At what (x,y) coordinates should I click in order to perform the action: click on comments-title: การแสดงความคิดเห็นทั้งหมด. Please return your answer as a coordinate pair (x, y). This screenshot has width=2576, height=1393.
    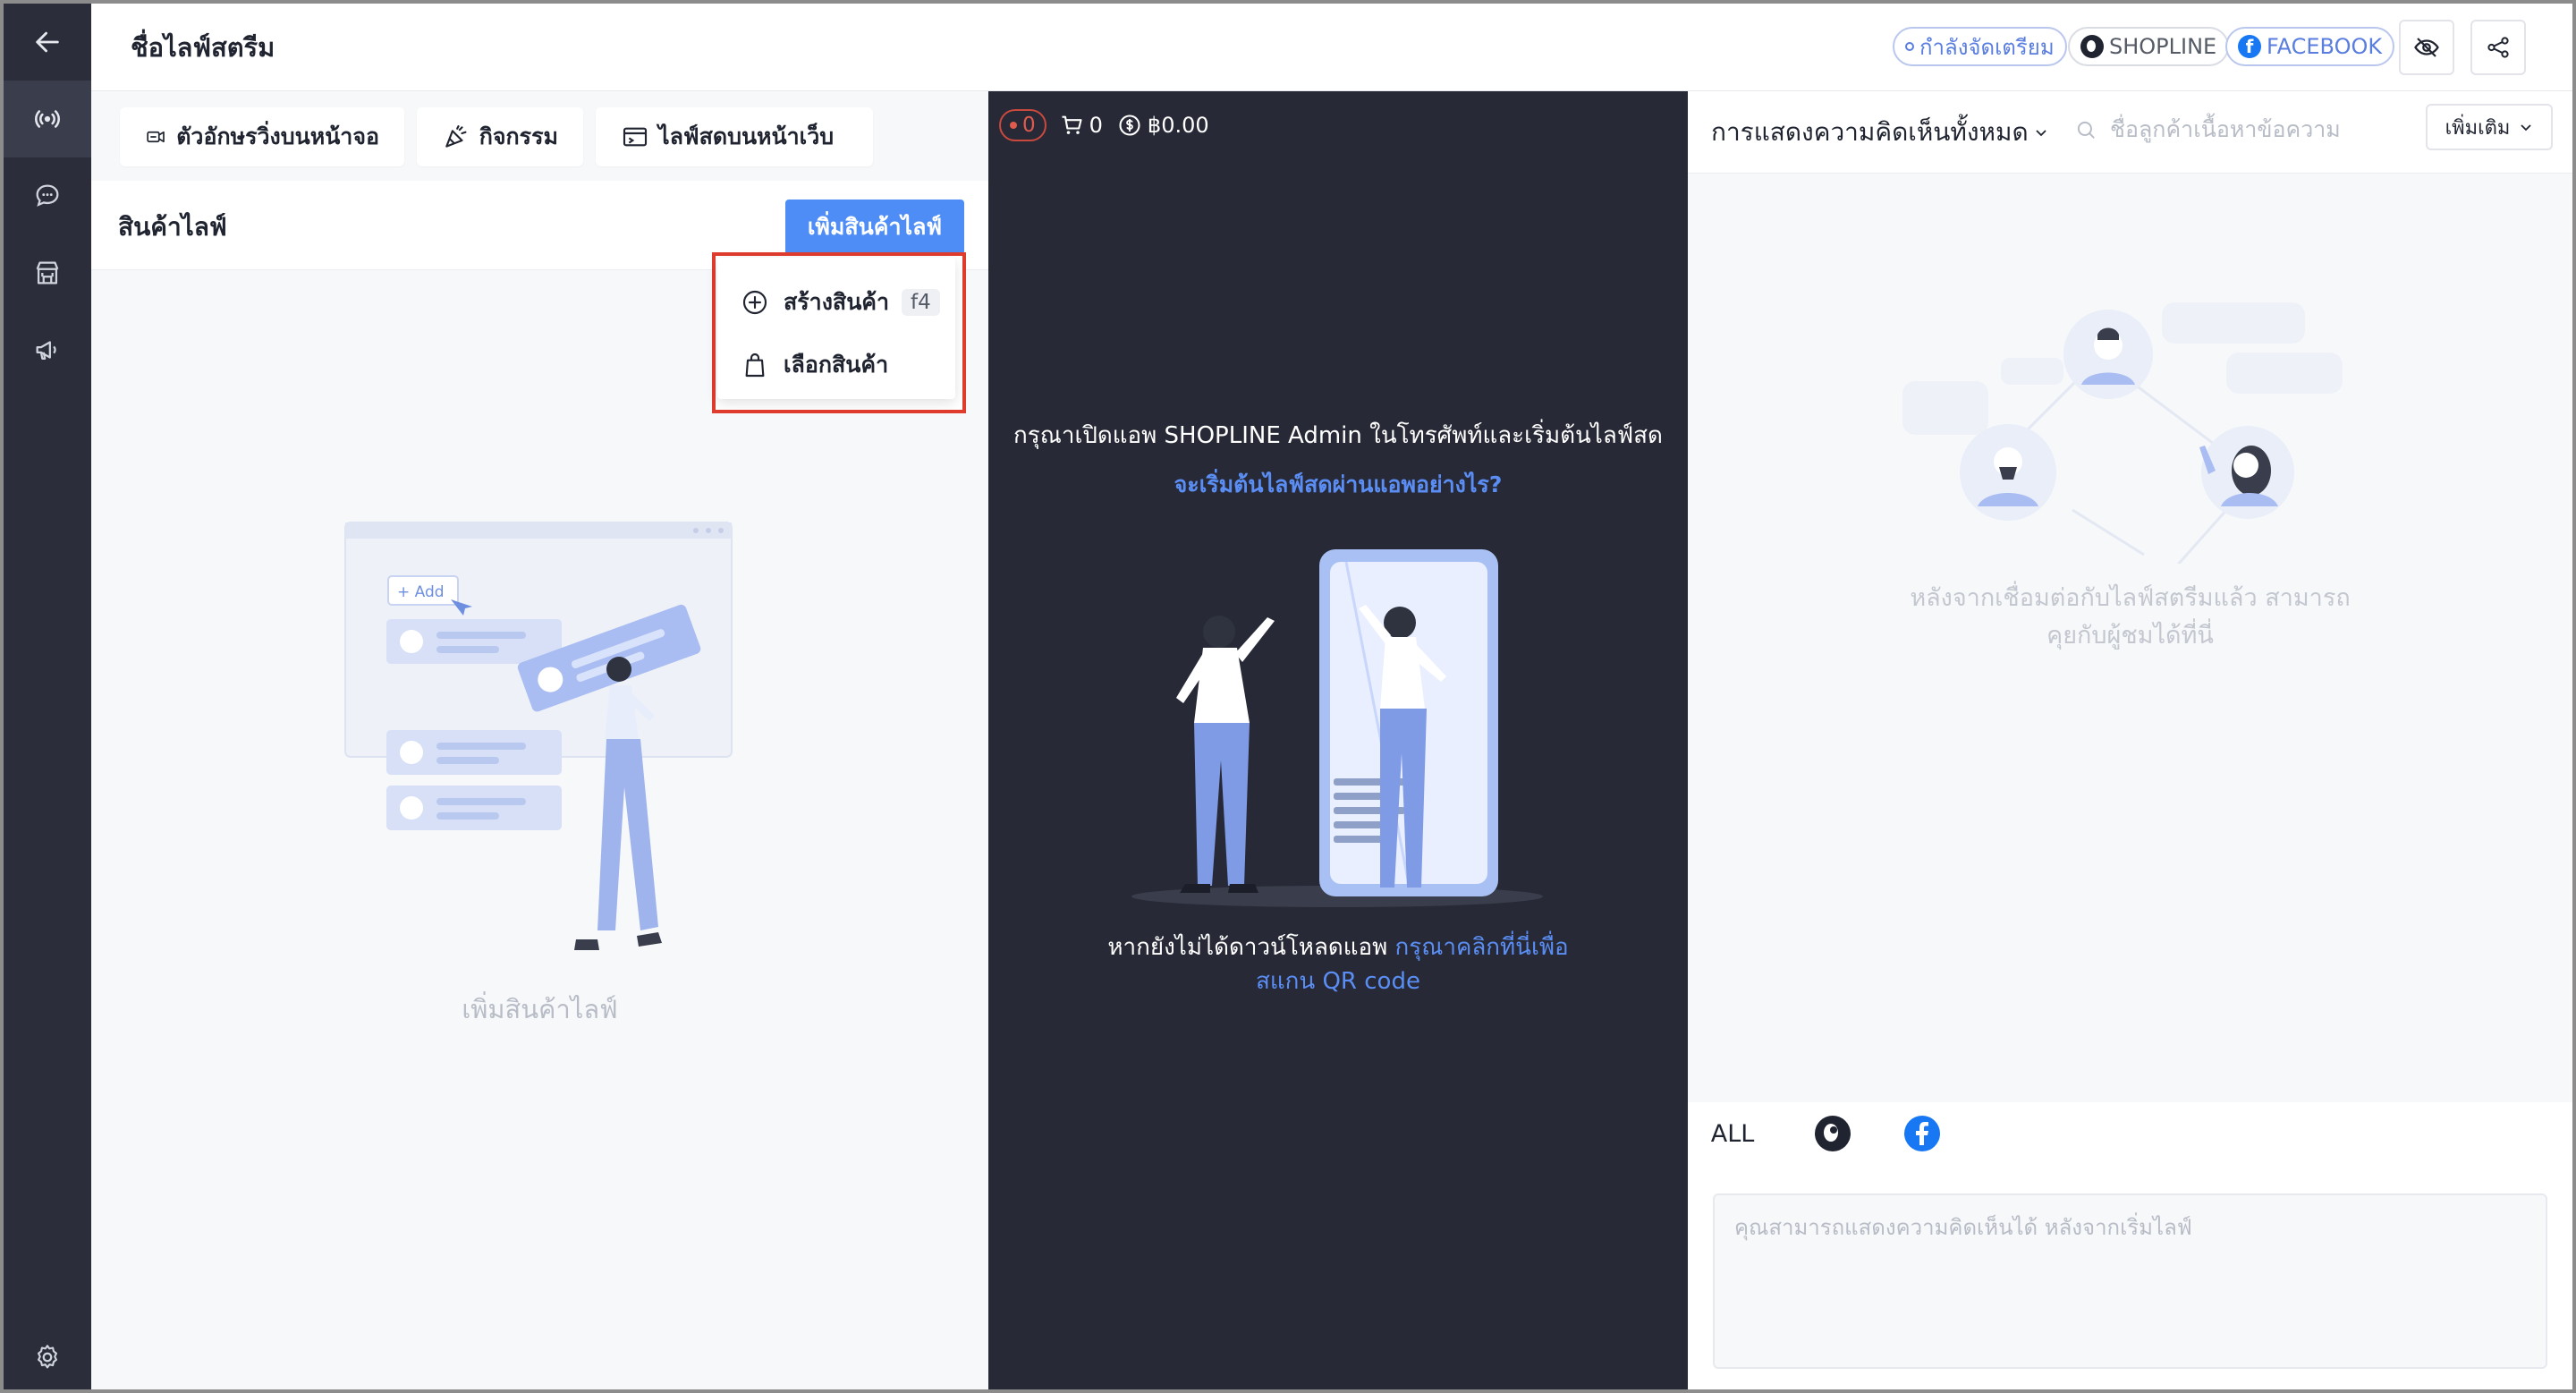
    Looking at the image, I should click on (1870, 132).